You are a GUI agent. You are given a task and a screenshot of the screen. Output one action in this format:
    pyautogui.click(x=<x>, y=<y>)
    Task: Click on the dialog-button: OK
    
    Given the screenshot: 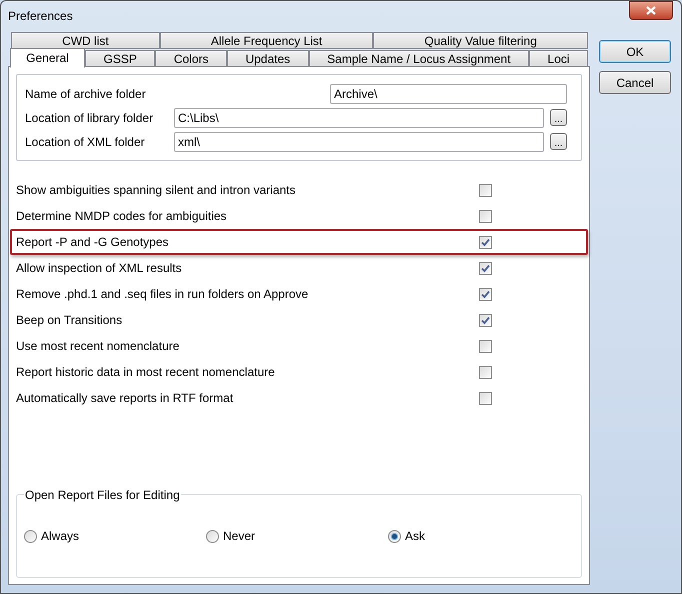 What is the action you would take?
    pyautogui.click(x=635, y=51)
    